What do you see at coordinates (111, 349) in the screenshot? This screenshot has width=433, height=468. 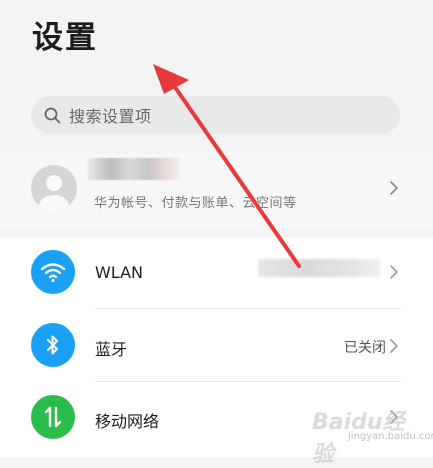 I see `settings-item-label: 蓝牙` at bounding box center [111, 349].